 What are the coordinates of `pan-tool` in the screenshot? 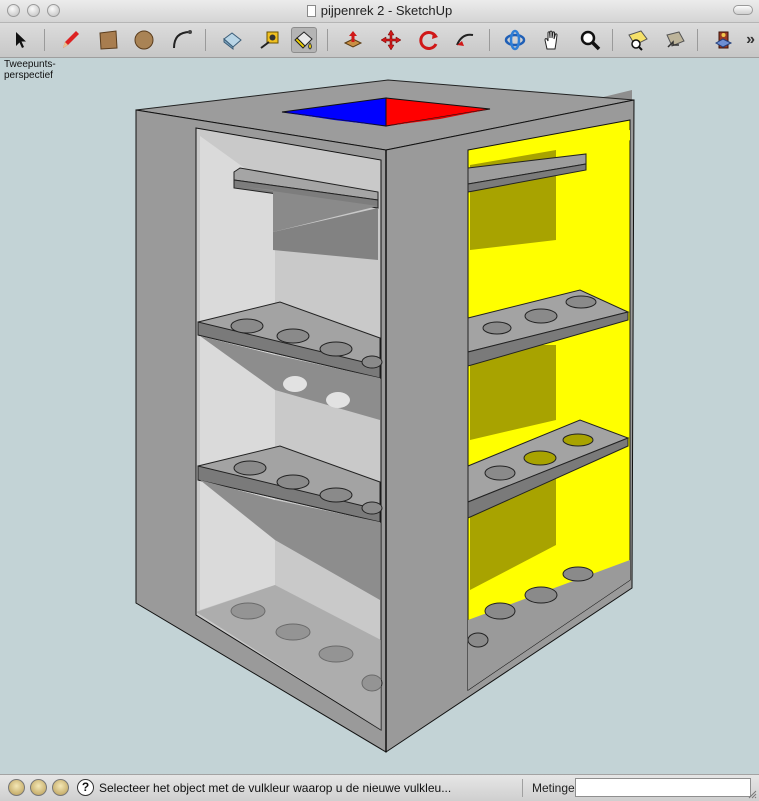 It's located at (552, 40).